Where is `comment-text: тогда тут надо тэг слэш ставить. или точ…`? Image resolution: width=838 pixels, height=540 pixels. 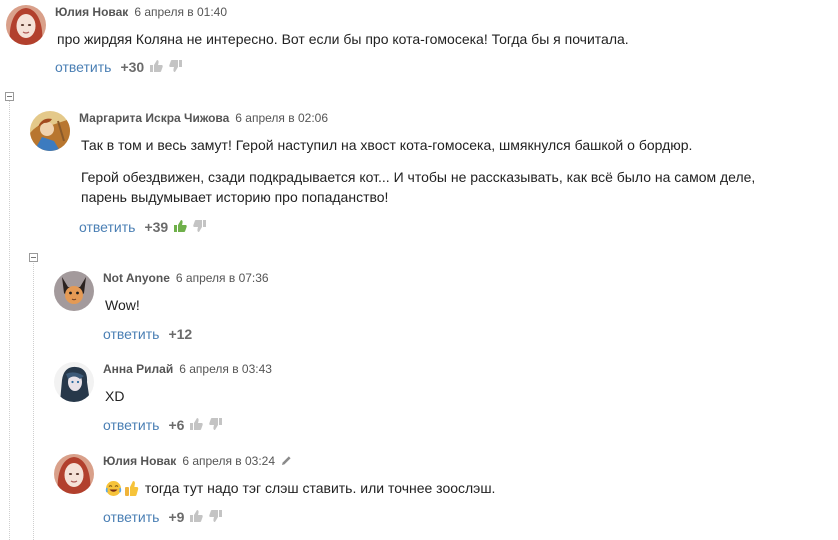 comment-text: тогда тут надо тэг слэш ставить. или точ… is located at coordinates (320, 488).